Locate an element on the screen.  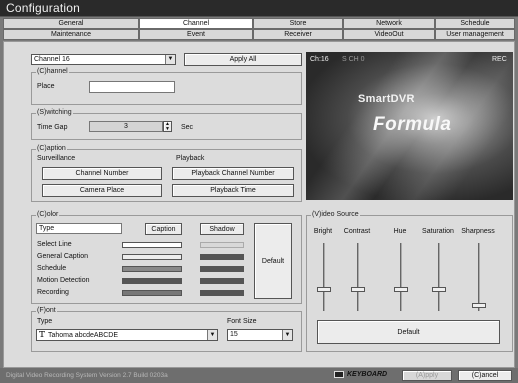
stepper-down-icon: ▼ is located at coordinates (167, 129).